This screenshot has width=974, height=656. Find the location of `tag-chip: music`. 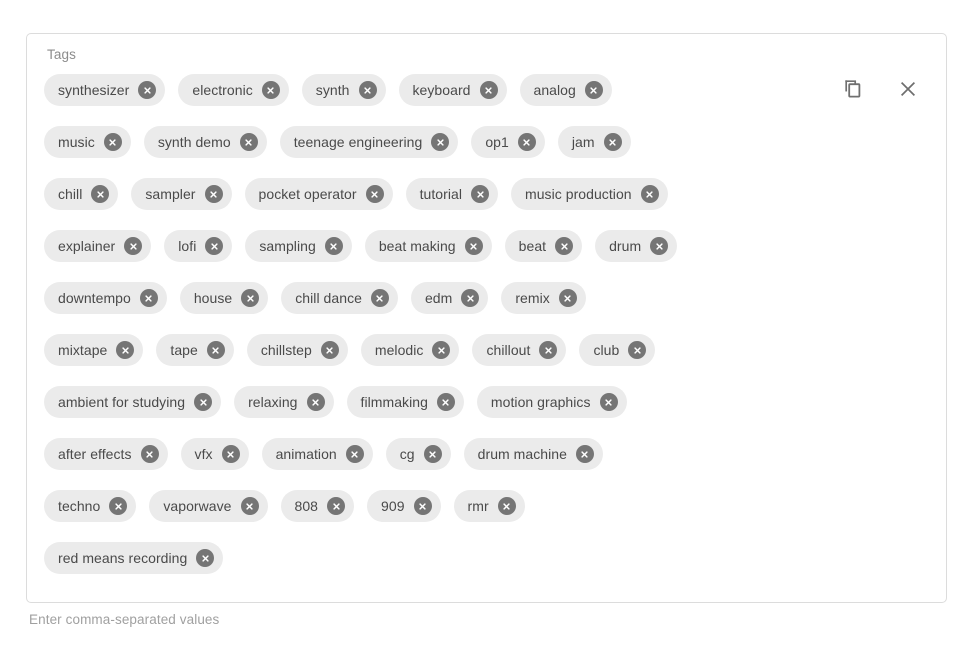

tag-chip: music is located at coordinates (87, 142).